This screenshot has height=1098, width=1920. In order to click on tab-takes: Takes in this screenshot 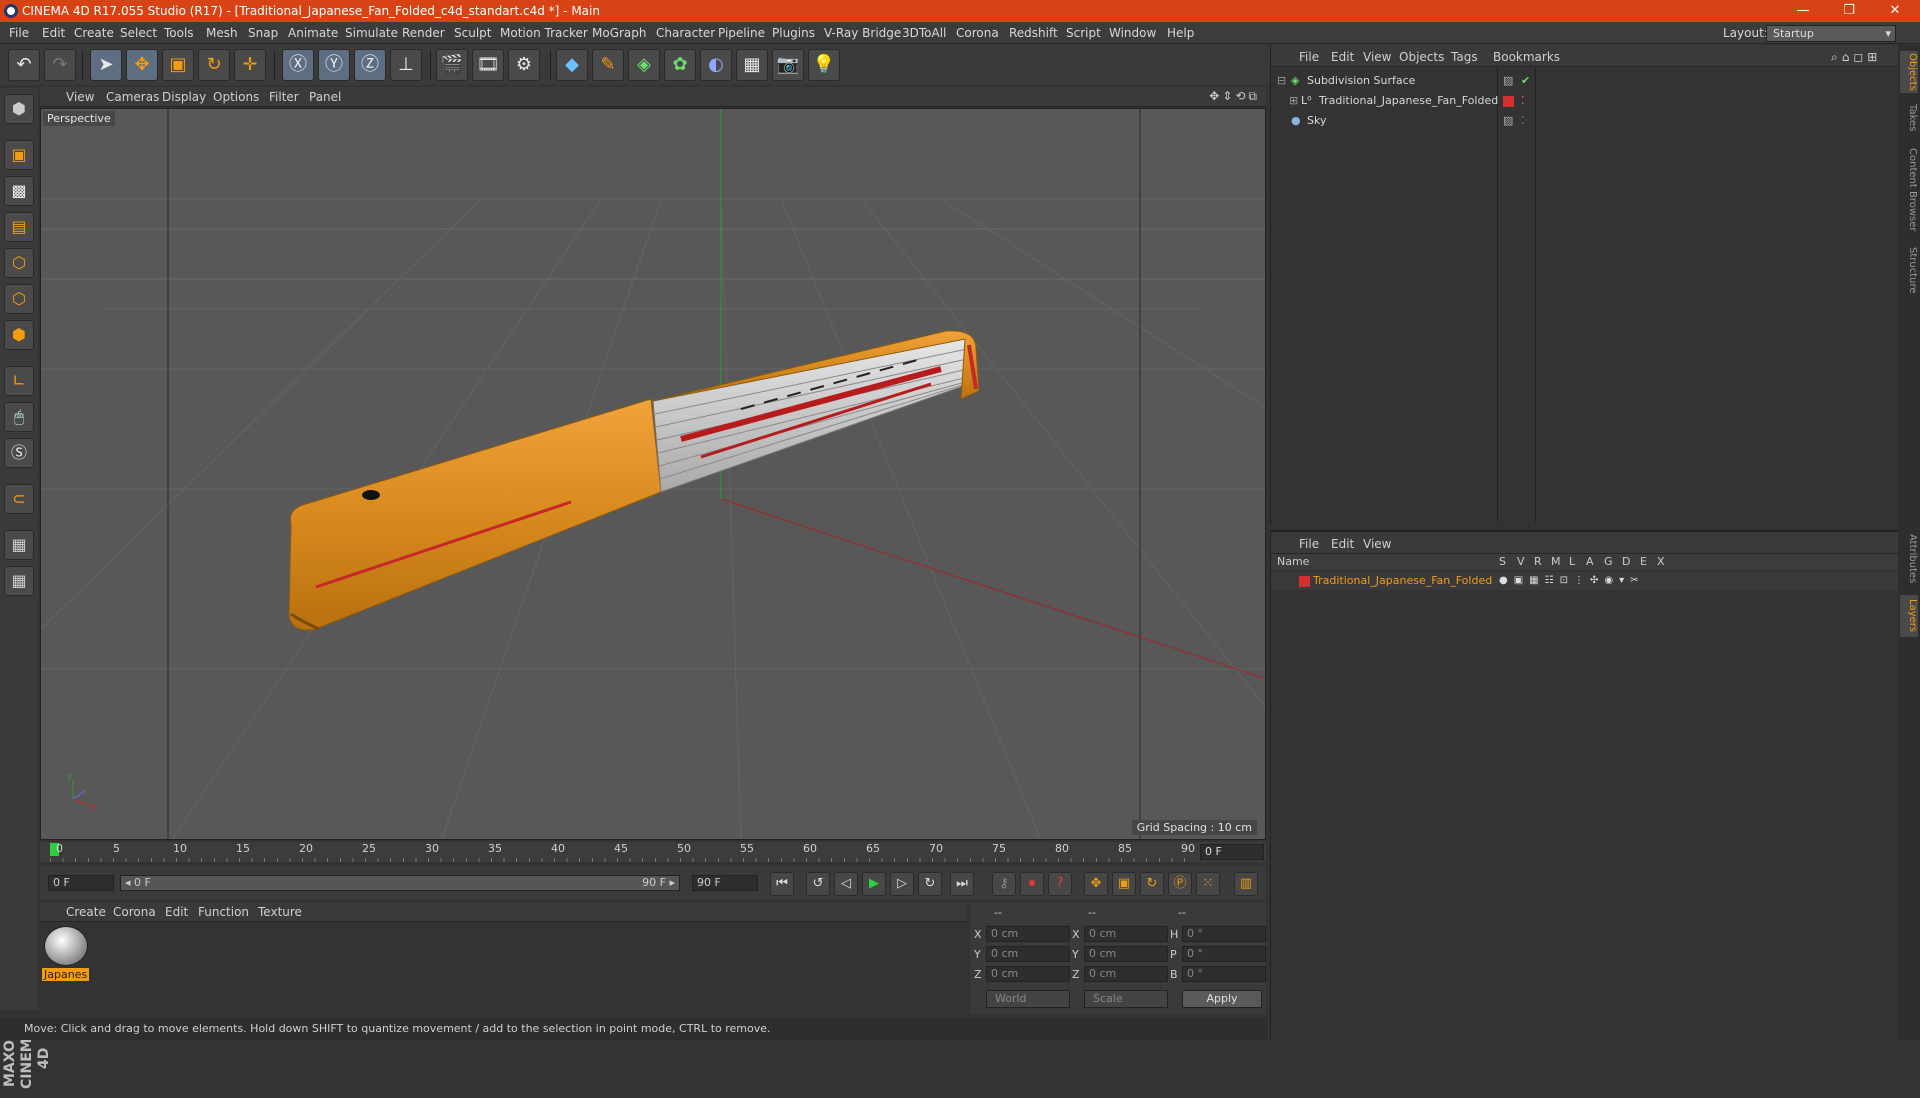, I will do `click(1909, 118)`.